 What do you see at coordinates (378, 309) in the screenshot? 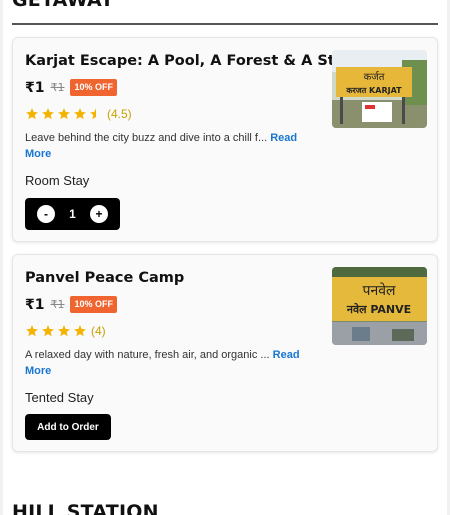
I see `sign-text-line2: नवेल PANVE` at bounding box center [378, 309].